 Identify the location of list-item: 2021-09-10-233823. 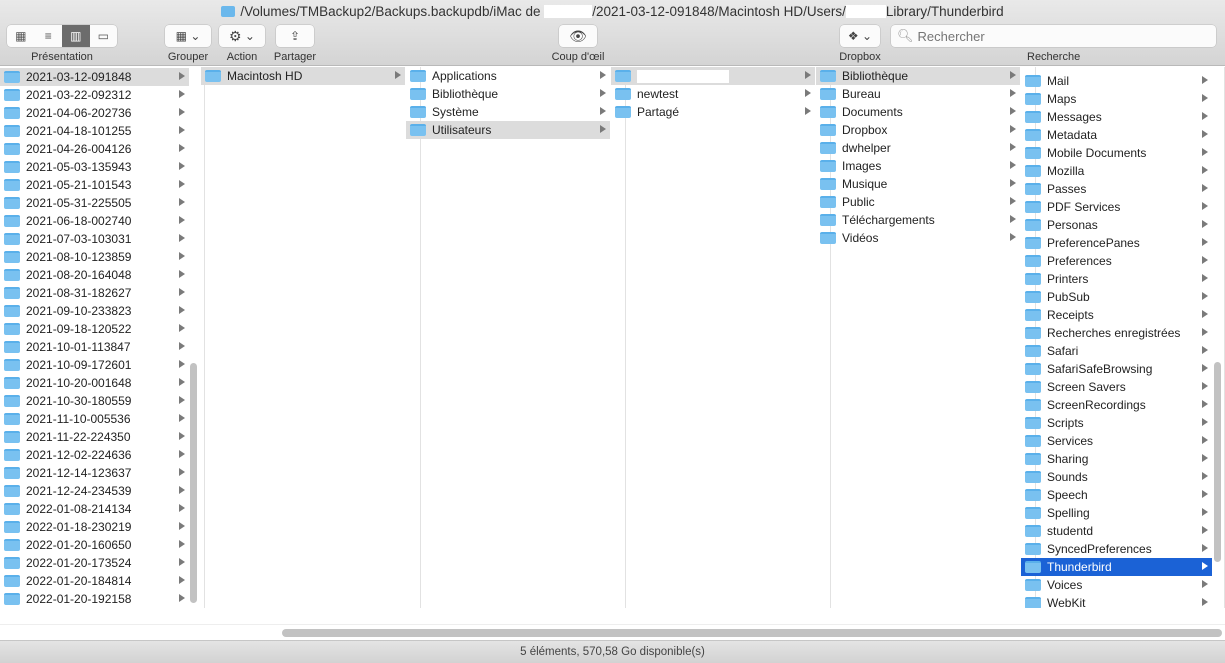
(94, 311).